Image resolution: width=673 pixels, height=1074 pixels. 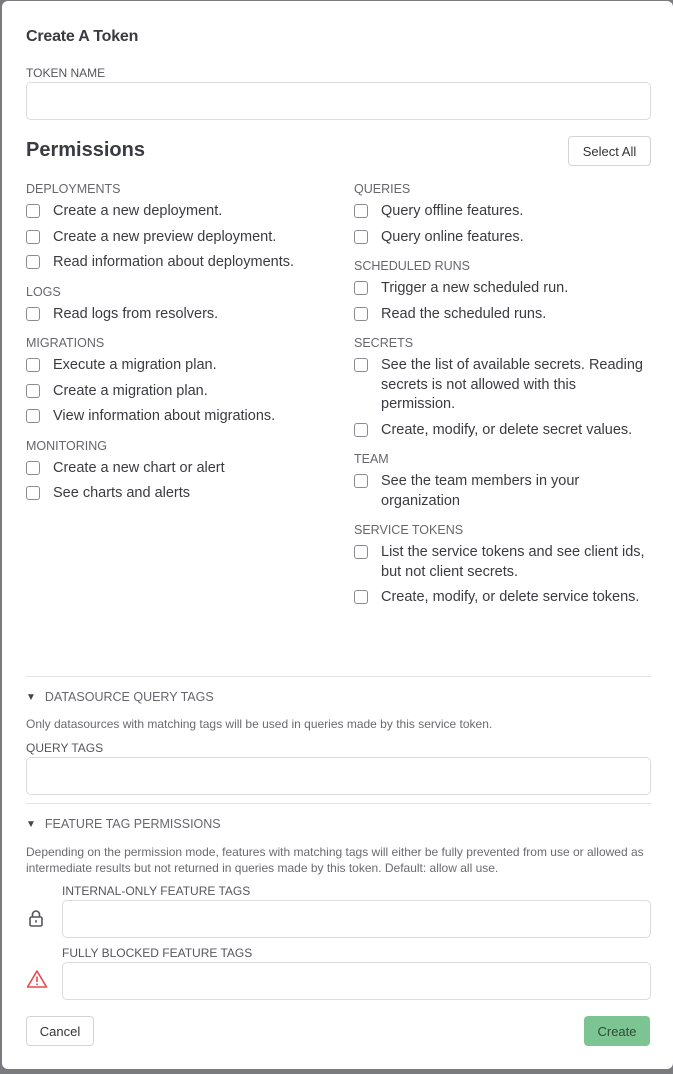 I want to click on blocked-tags-input, so click(x=356, y=981).